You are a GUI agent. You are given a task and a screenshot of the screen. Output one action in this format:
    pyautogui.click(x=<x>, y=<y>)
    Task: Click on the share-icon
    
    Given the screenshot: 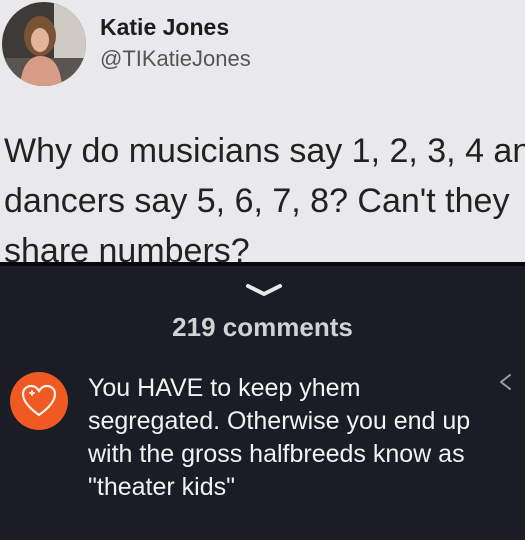 What is the action you would take?
    pyautogui.click(x=506, y=382)
    